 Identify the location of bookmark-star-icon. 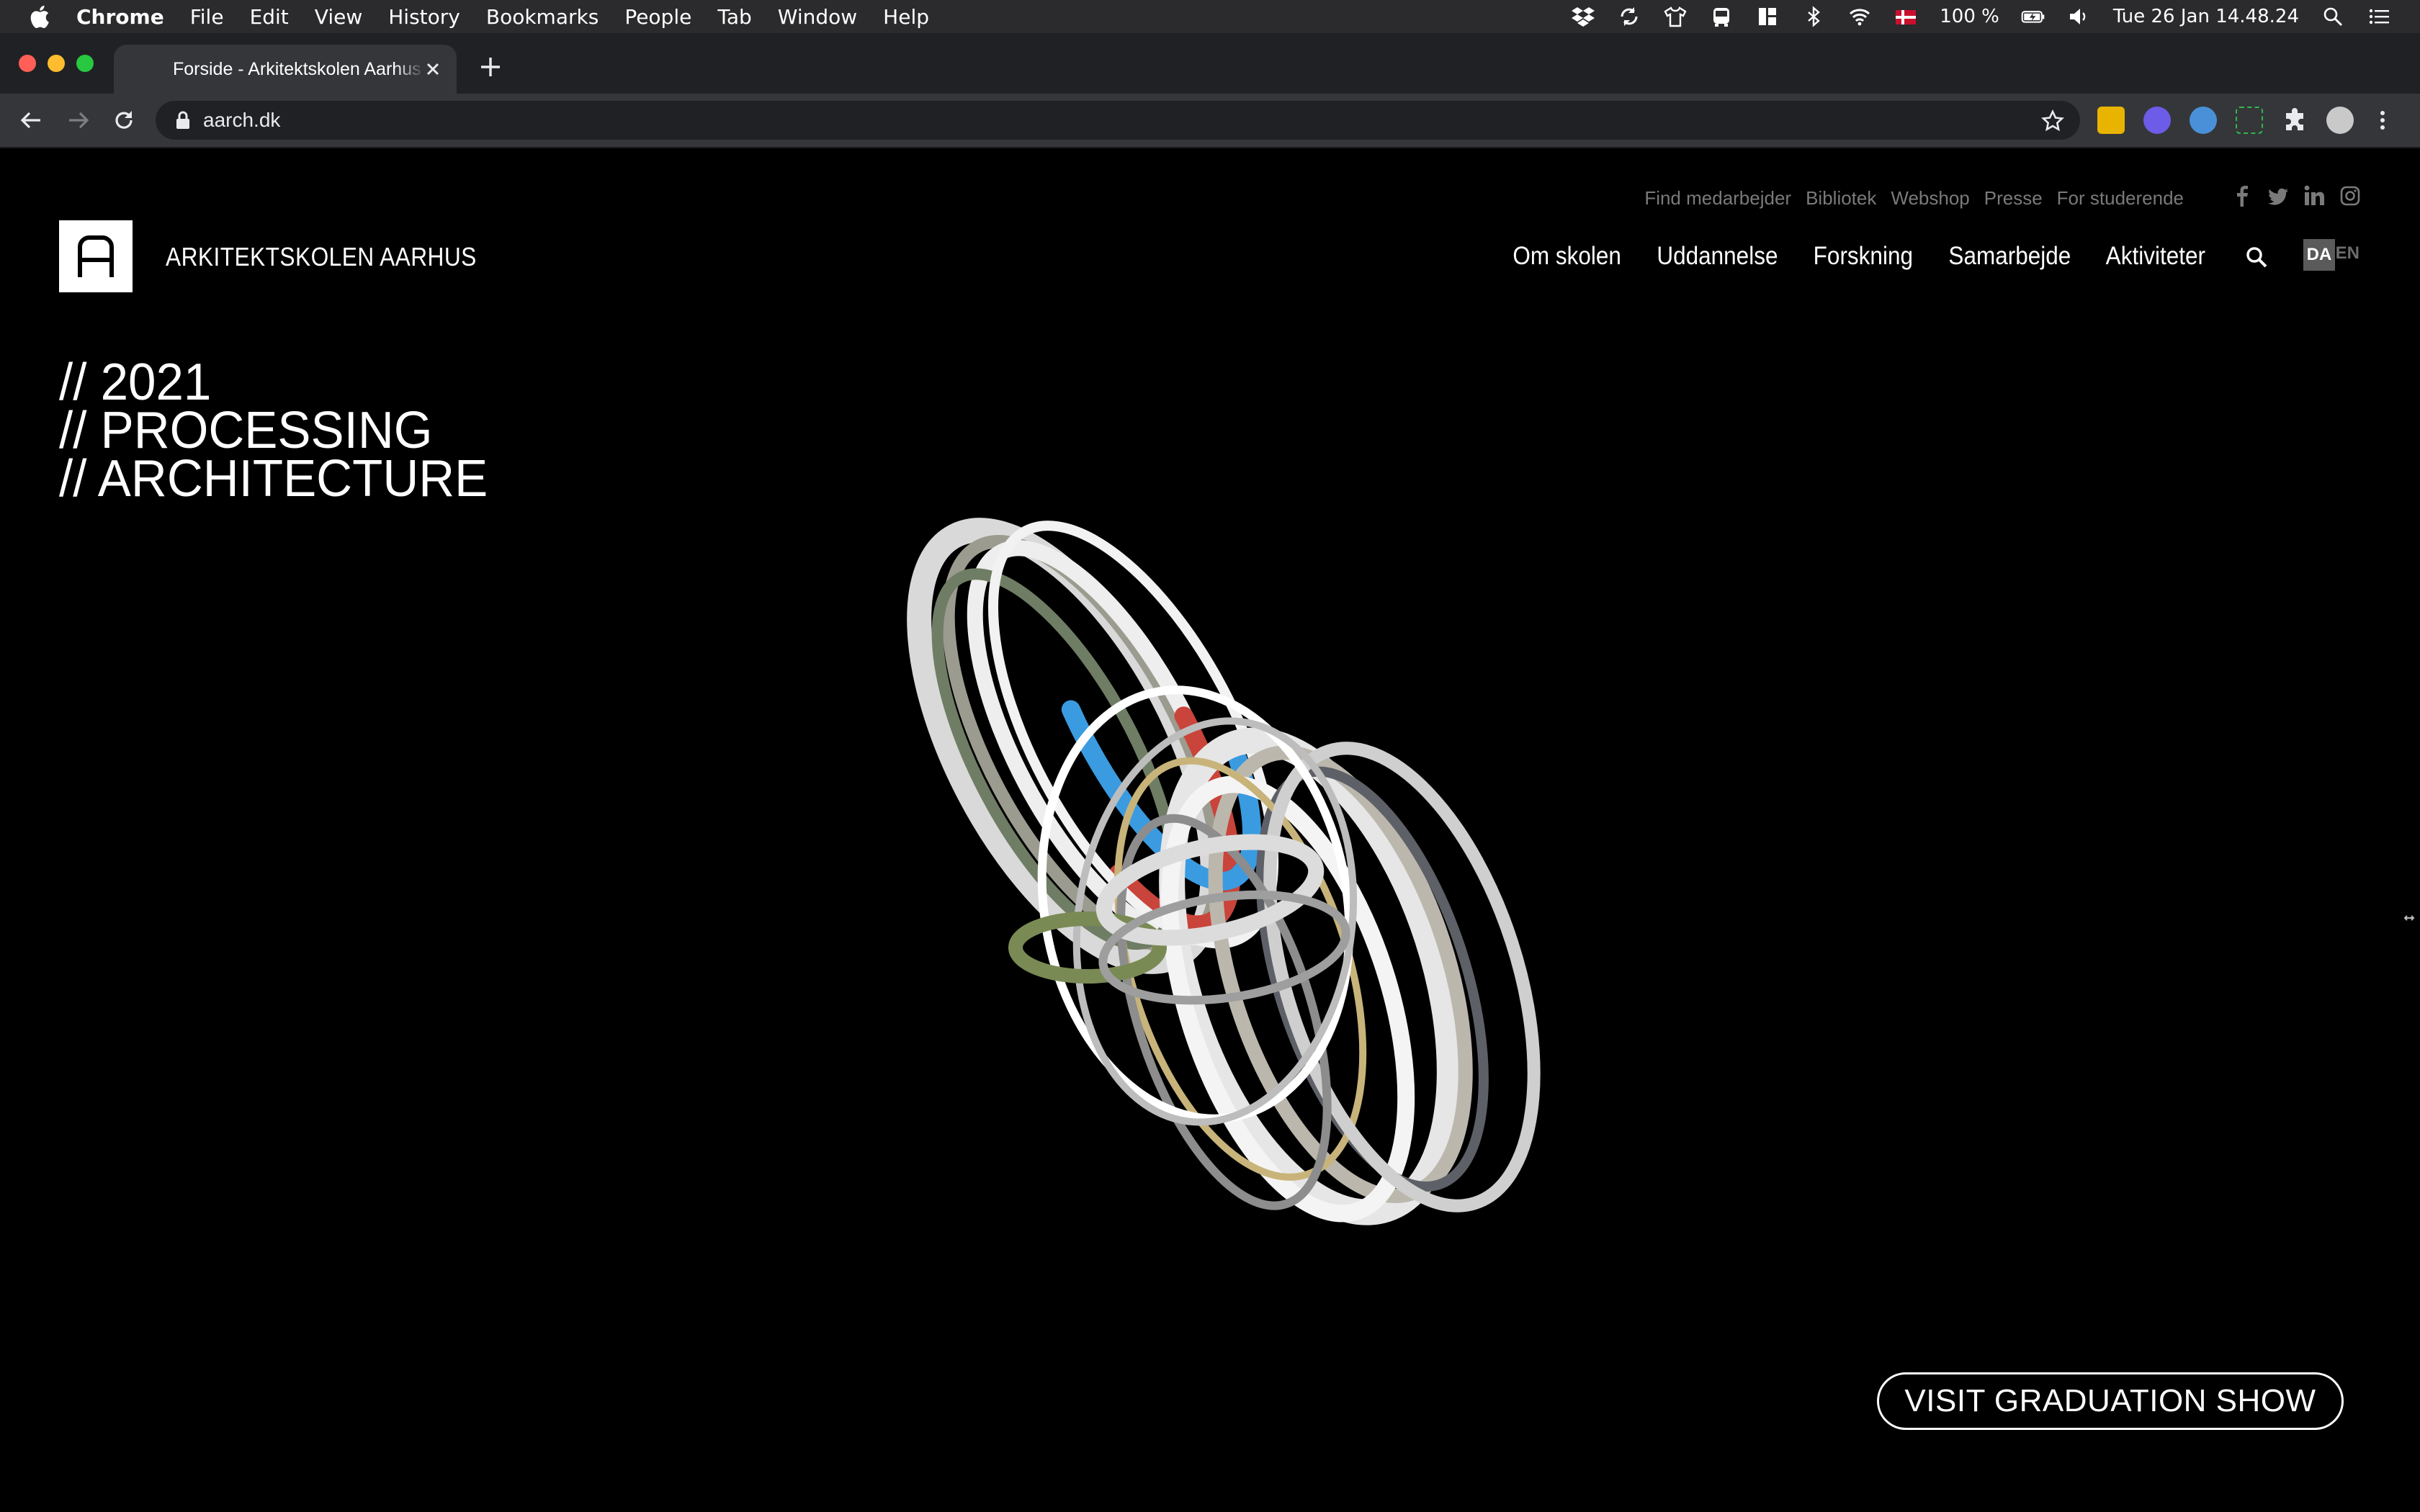
(2052, 120).